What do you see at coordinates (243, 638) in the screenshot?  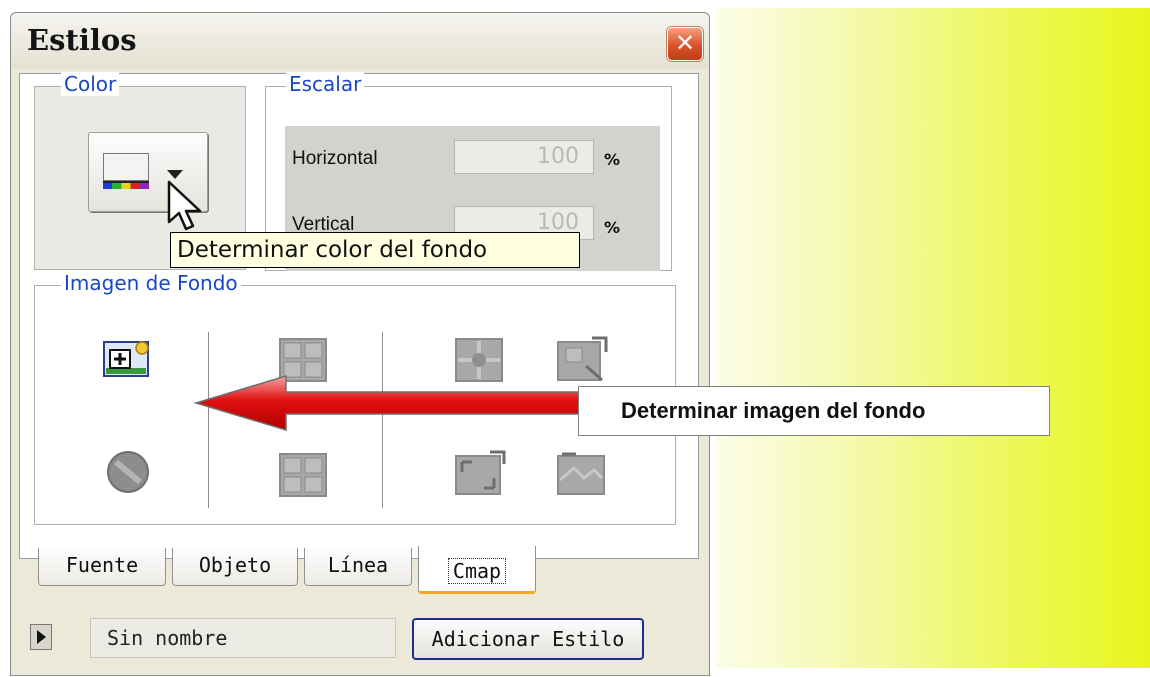 I see `style-name-field: Sin nombre` at bounding box center [243, 638].